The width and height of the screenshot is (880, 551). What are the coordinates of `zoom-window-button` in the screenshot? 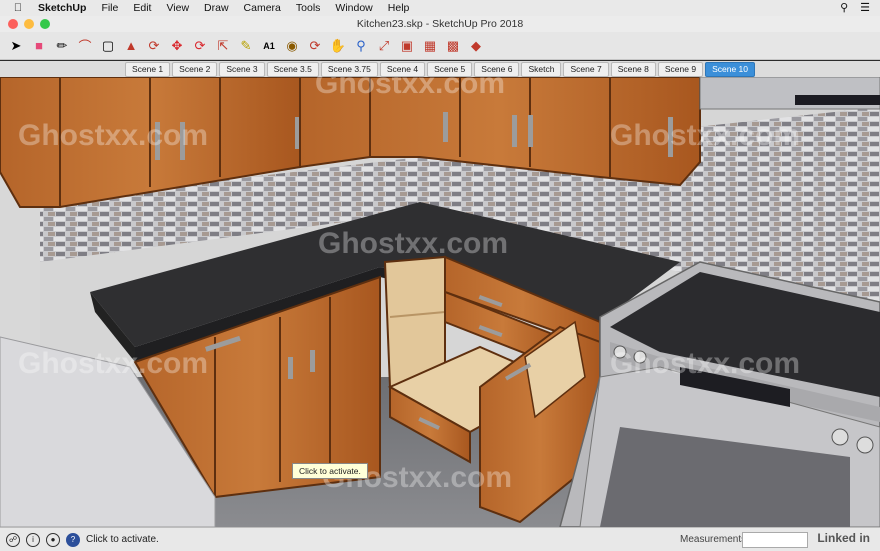 It's located at (45, 24).